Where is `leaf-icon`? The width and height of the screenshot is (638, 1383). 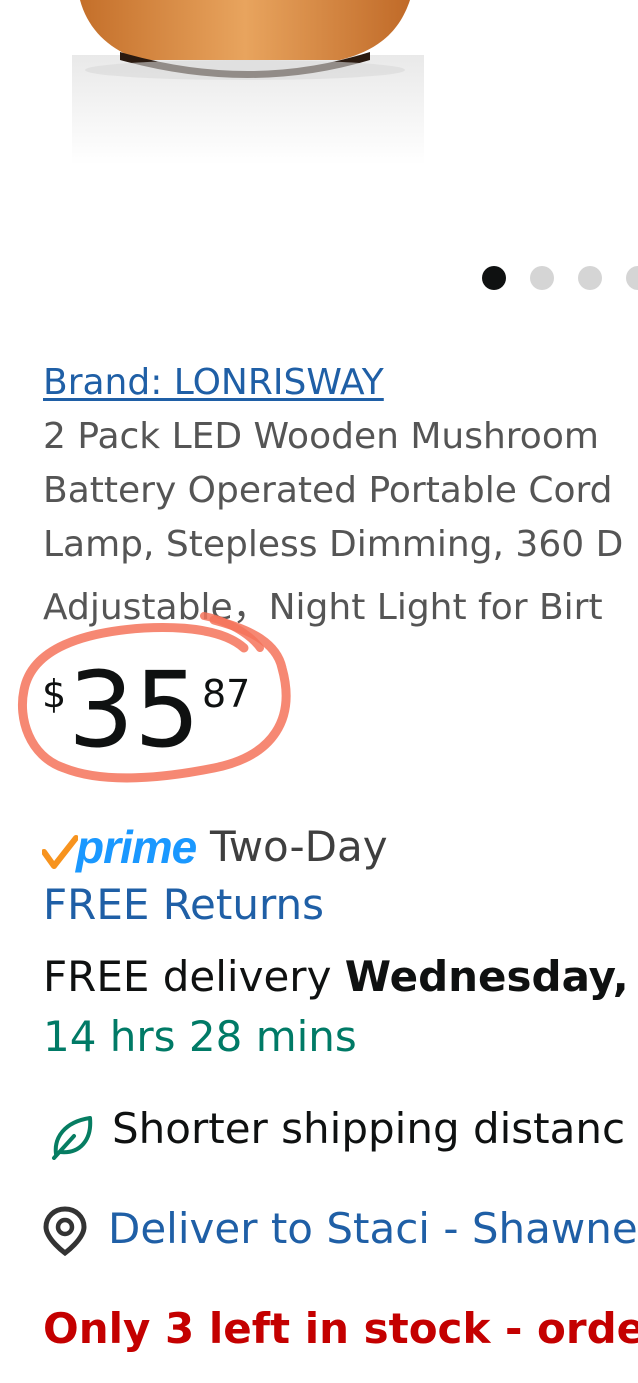
leaf-icon is located at coordinates (72, 1138).